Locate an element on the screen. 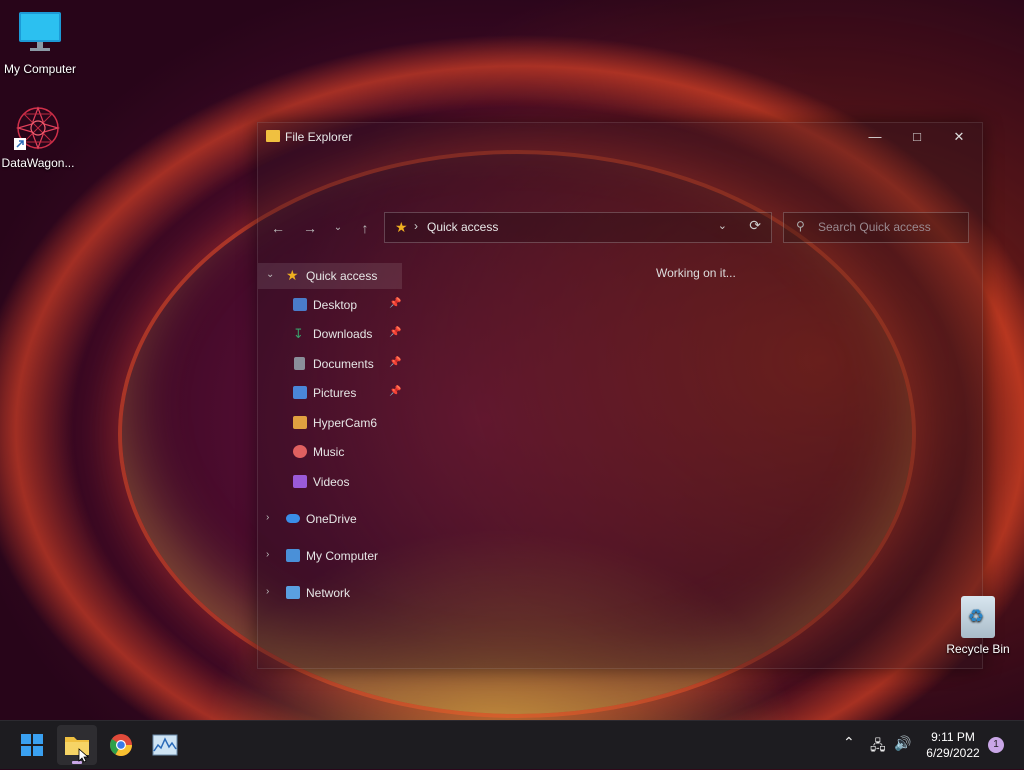 The image size is (1024, 770). cloud-icon is located at coordinates (293, 518).